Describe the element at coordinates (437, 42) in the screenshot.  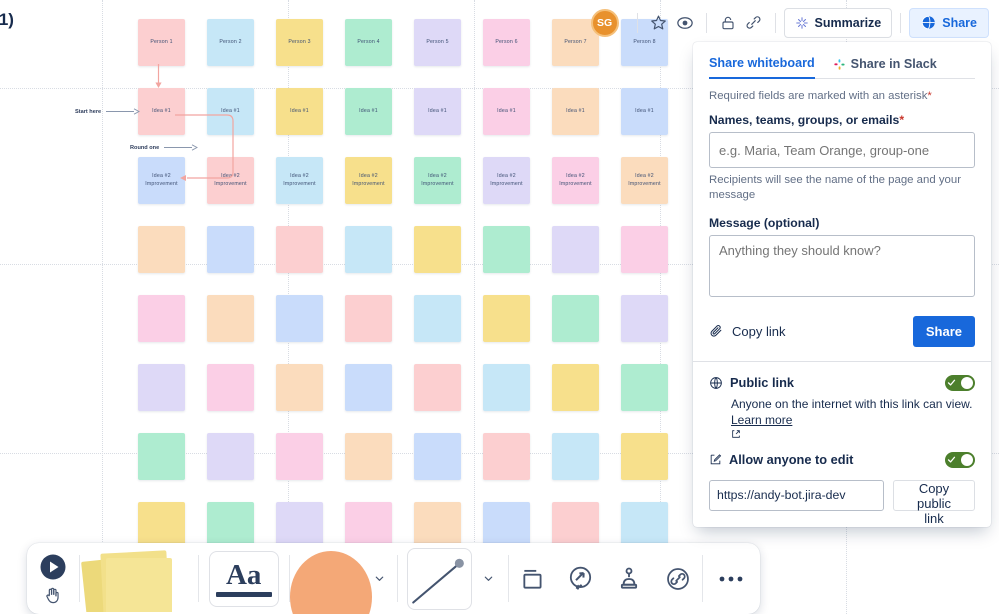
I see `sticky-note: Person 5` at that location.